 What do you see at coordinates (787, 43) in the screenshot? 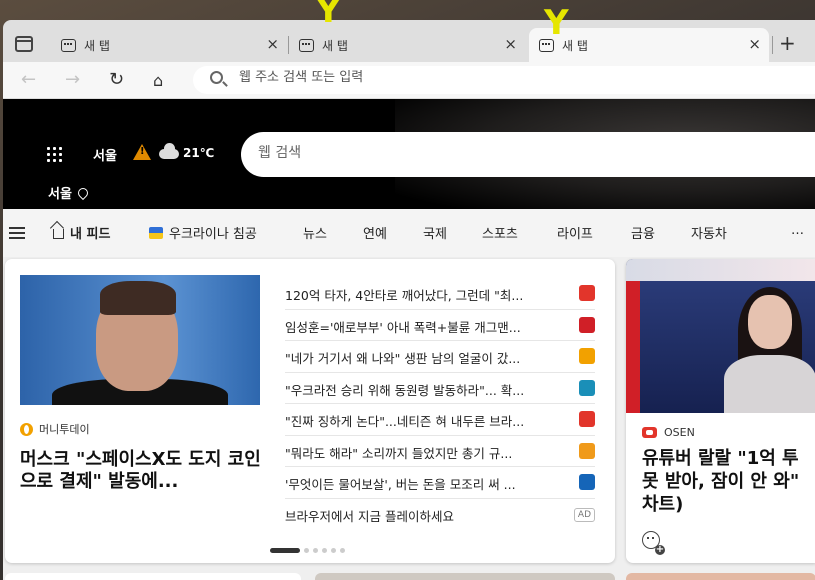
I see `new-tab-button: +` at bounding box center [787, 43].